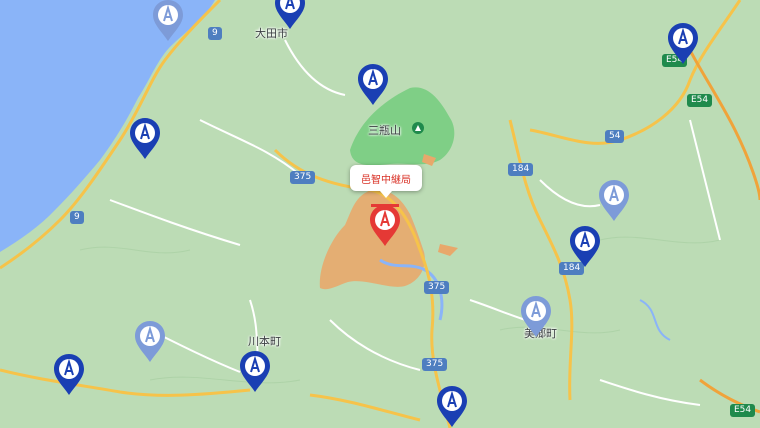 The width and height of the screenshot is (760, 428). I want to click on selected-map-pin, so click(385, 225).